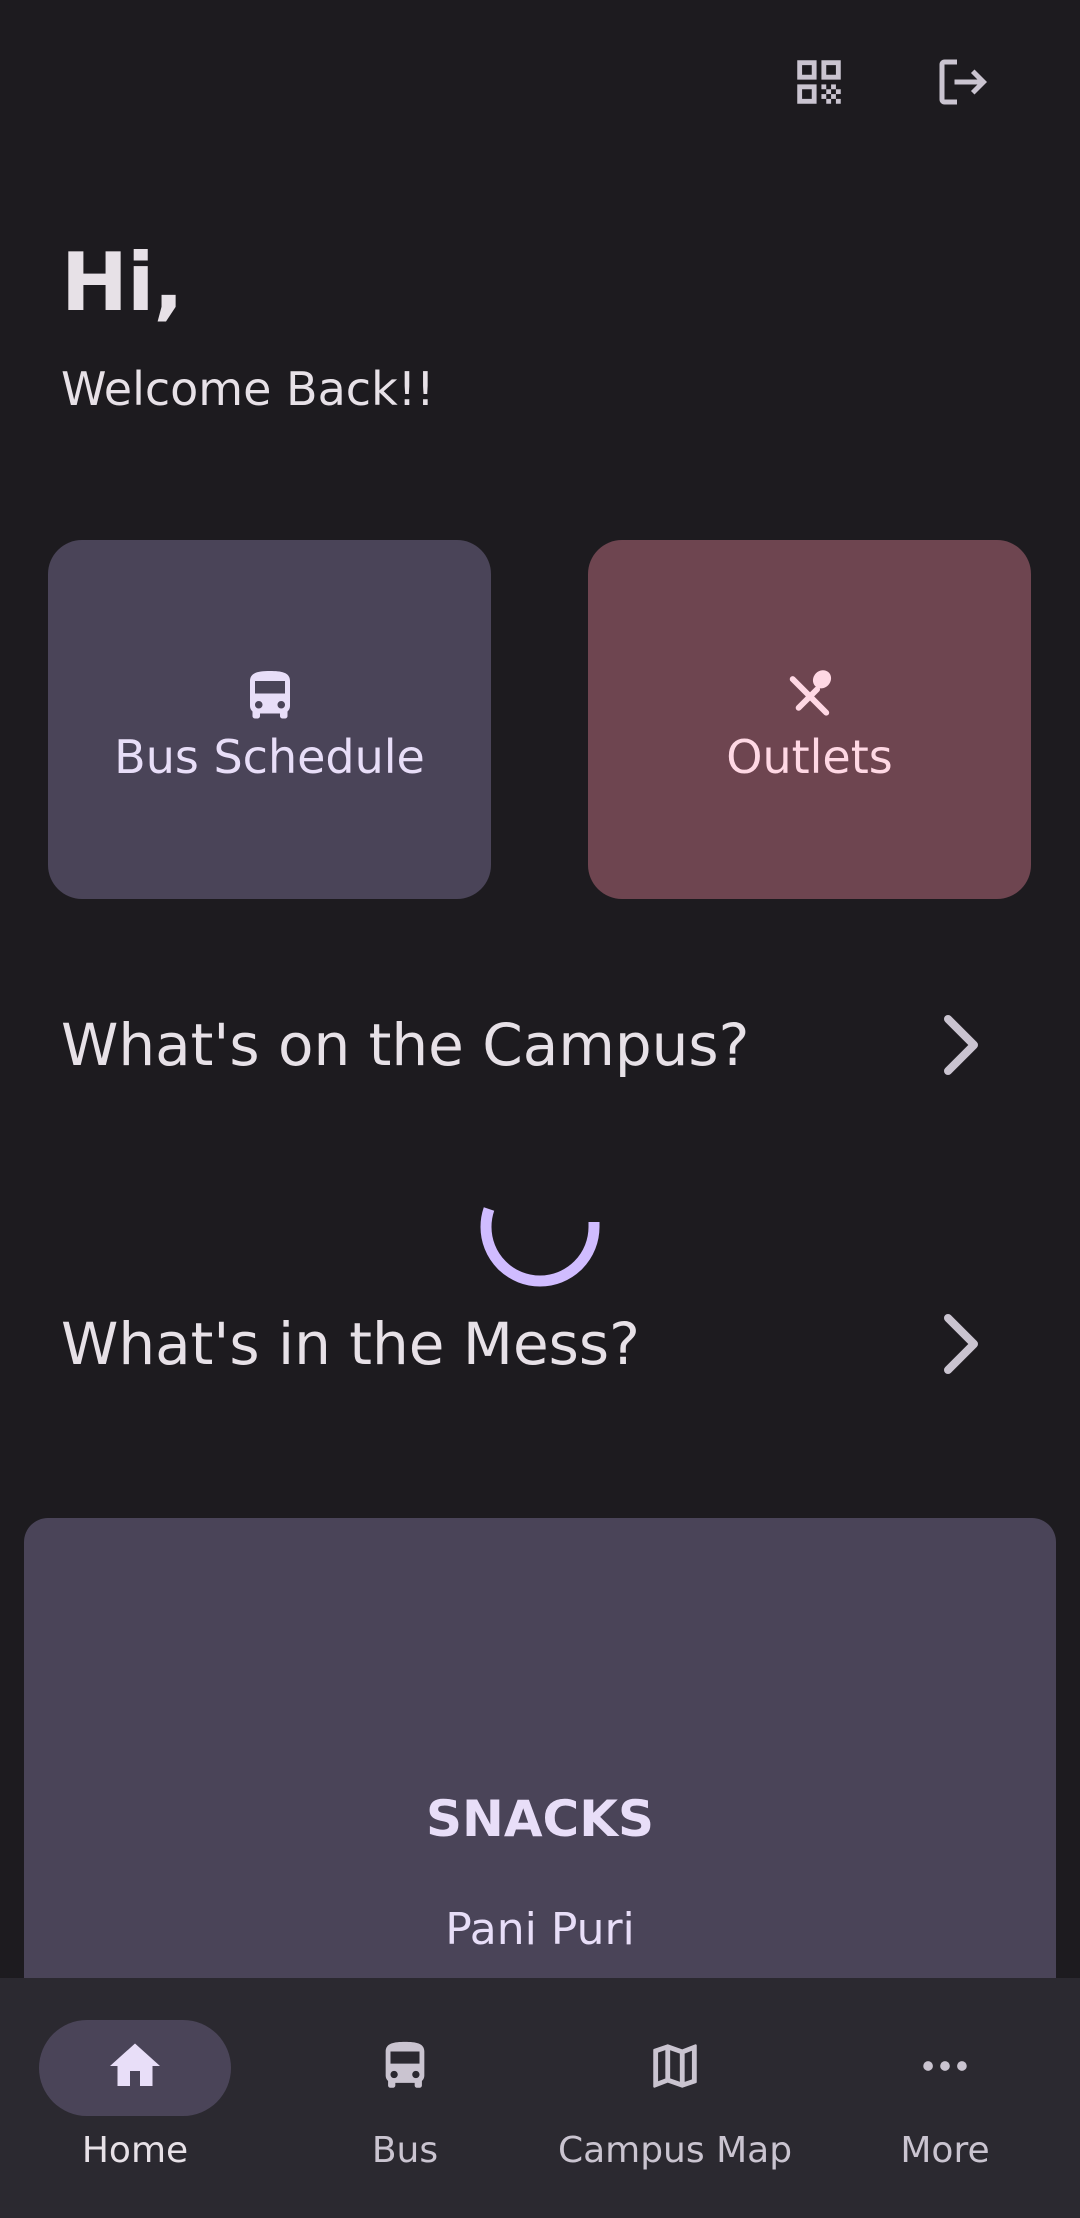  I want to click on nav-active-indicator, so click(135, 2068).